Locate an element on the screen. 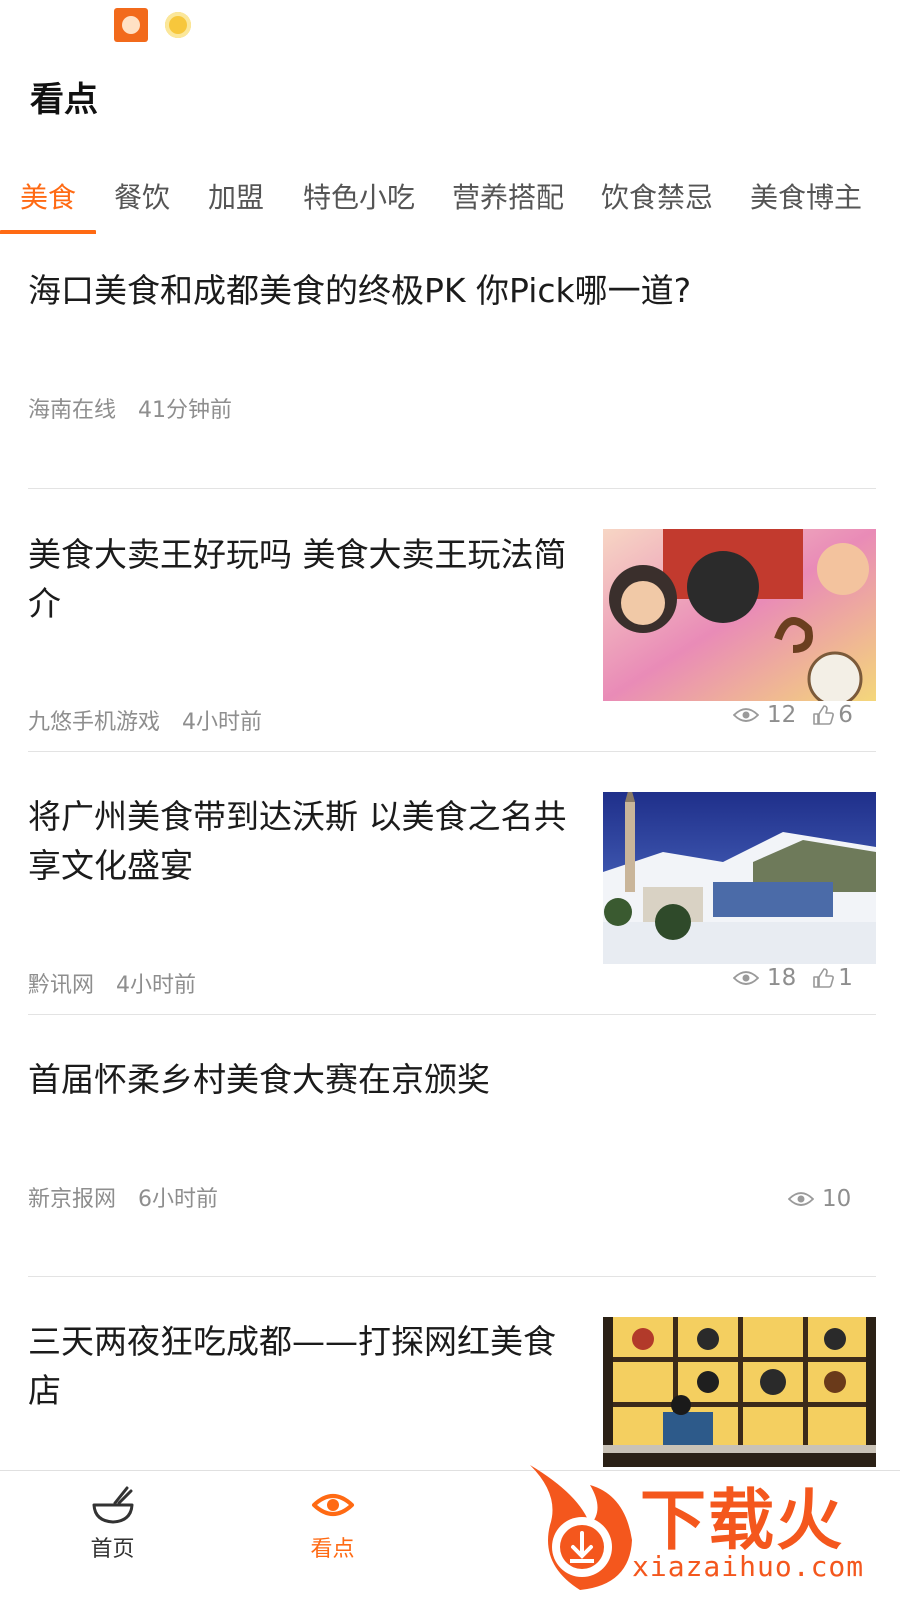 This screenshot has width=900, height=1601. view-count: 18 is located at coordinates (782, 978).